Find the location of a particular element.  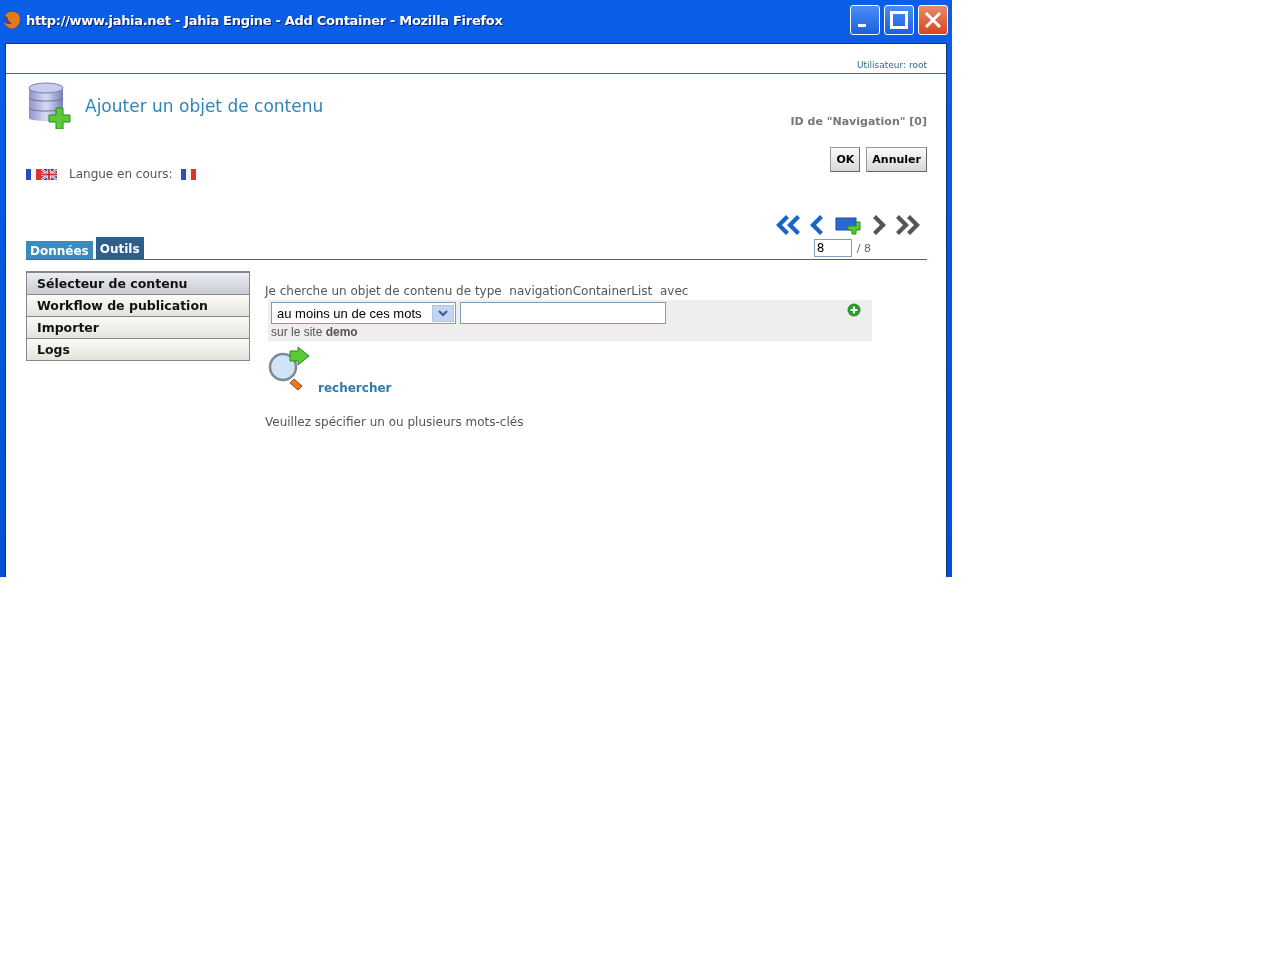

match-mode-dropdown: au moins un de ces mots is located at coordinates (363, 313).